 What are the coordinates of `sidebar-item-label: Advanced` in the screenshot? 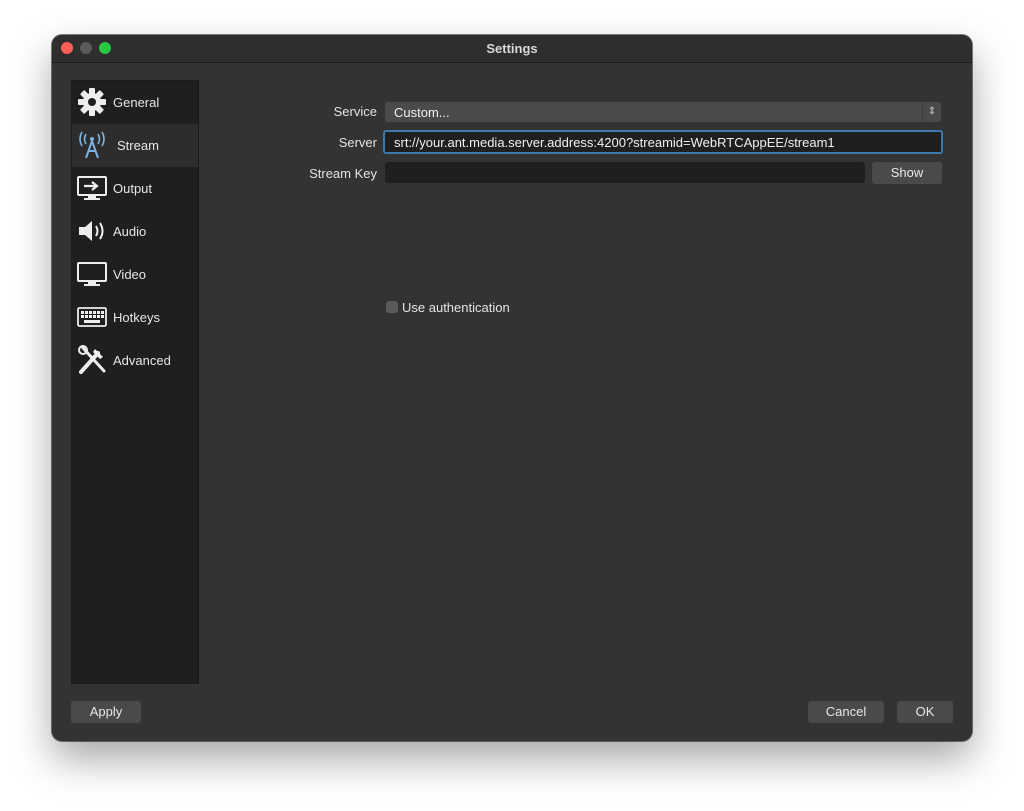 It's located at (142, 360).